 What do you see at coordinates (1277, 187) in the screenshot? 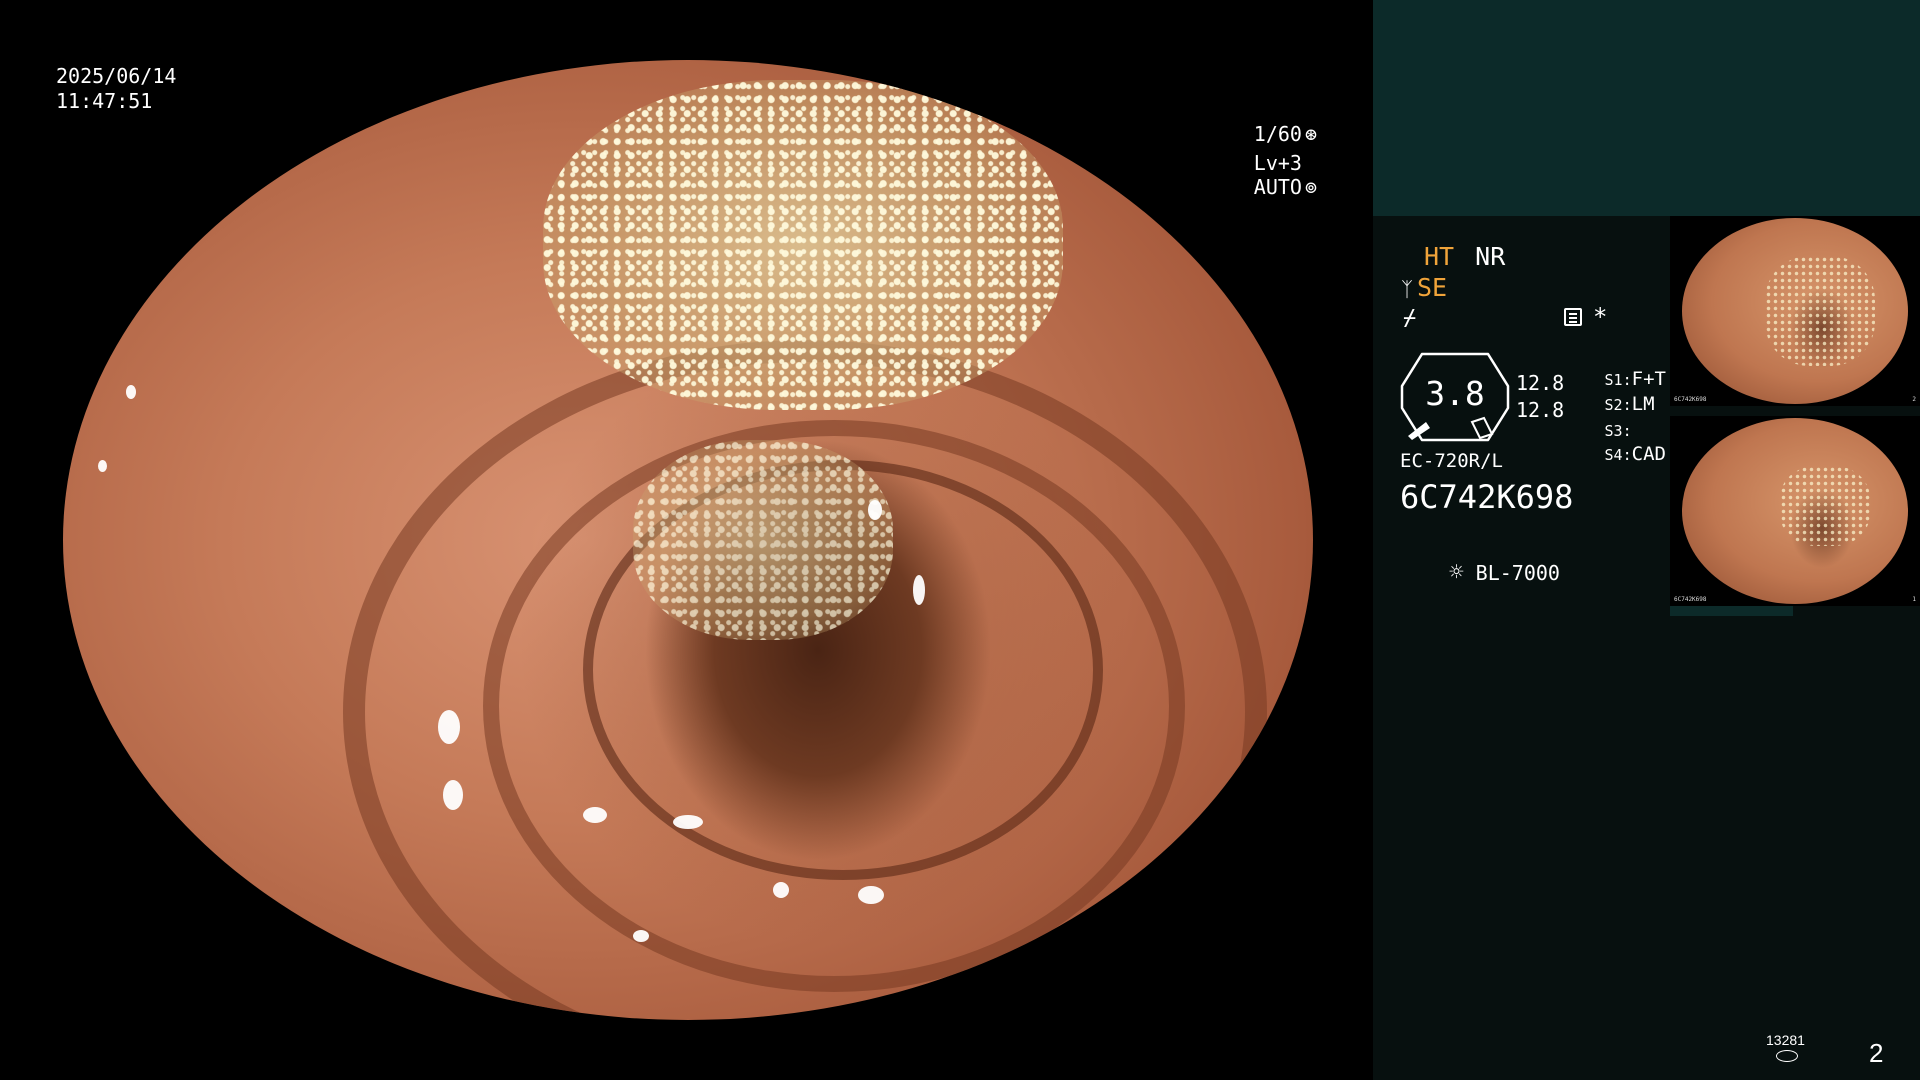
I see `exposure-mode: AUTO` at bounding box center [1277, 187].